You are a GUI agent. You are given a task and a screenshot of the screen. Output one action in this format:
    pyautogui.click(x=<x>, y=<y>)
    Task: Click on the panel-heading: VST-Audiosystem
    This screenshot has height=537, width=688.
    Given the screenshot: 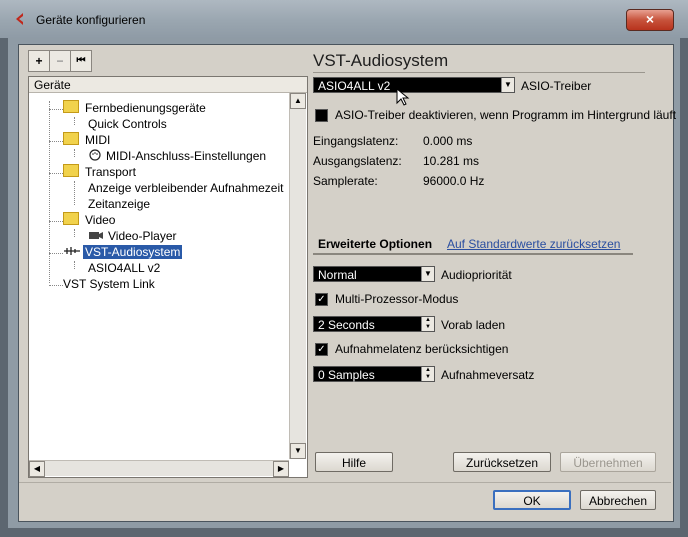 What is the action you would take?
    pyautogui.click(x=381, y=60)
    